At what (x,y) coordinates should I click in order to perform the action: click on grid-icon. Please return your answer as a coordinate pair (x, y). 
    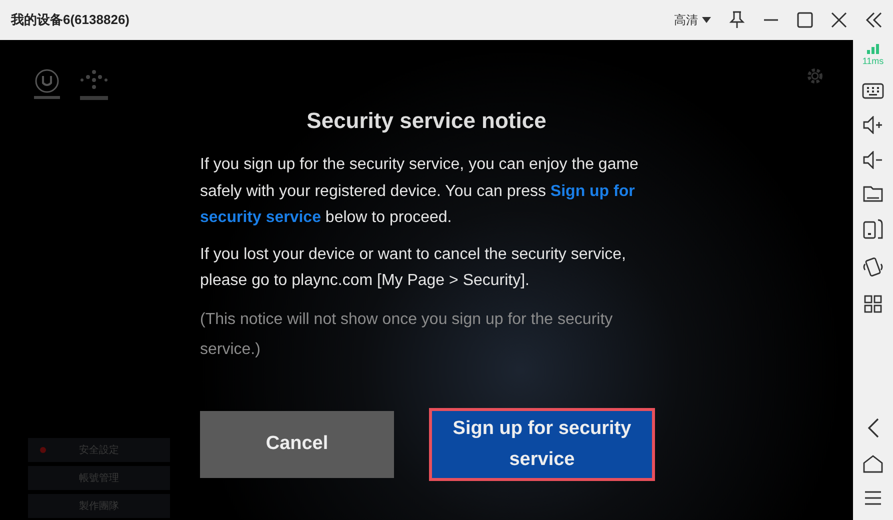
    Looking at the image, I should click on (873, 304).